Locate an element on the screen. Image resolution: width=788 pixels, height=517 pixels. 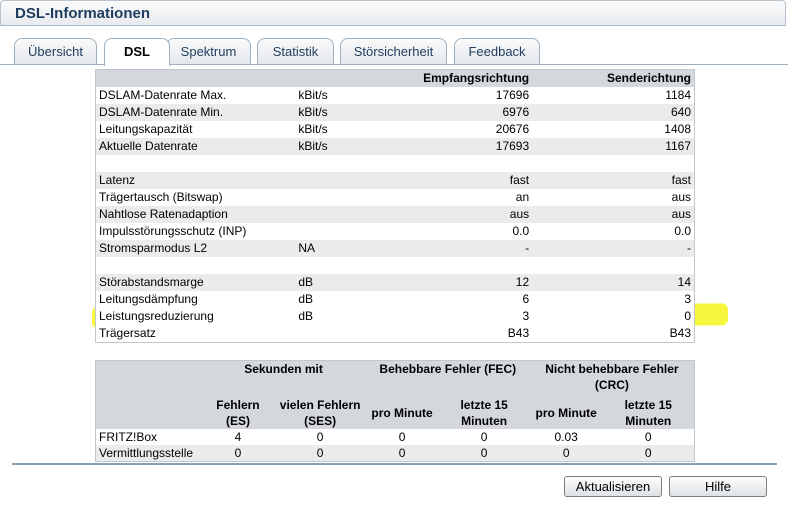
subheader-fec-min: pro Minute is located at coordinates (402, 413).